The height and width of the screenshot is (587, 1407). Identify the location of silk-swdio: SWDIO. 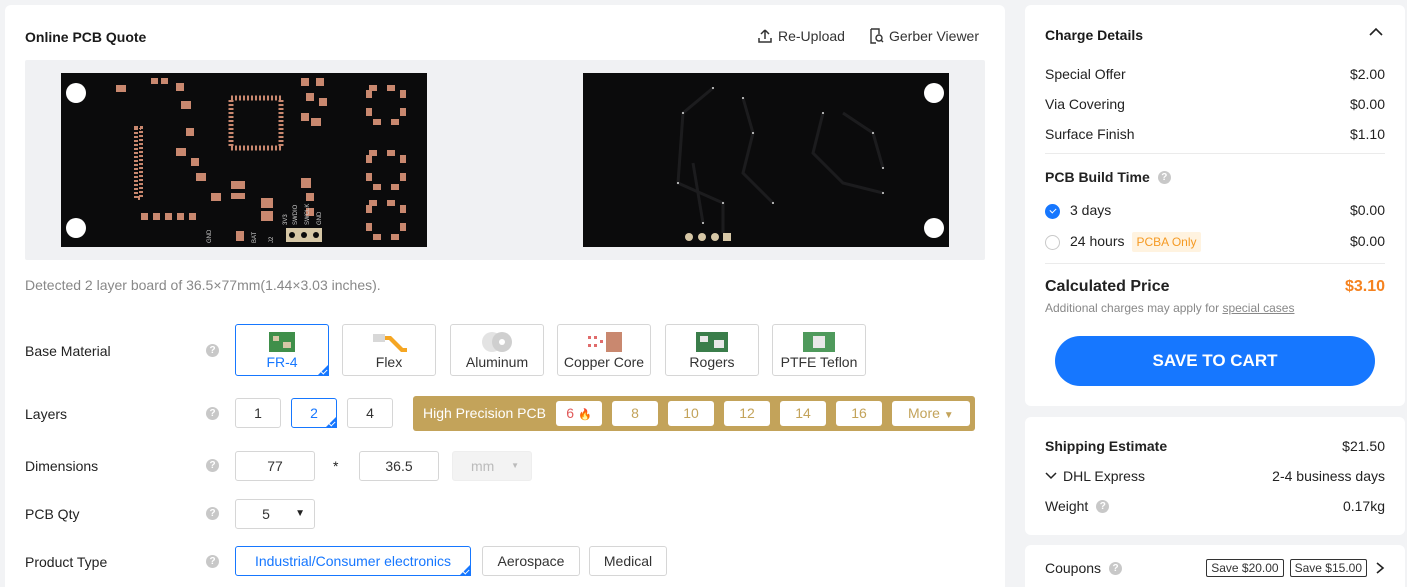
(296, 214).